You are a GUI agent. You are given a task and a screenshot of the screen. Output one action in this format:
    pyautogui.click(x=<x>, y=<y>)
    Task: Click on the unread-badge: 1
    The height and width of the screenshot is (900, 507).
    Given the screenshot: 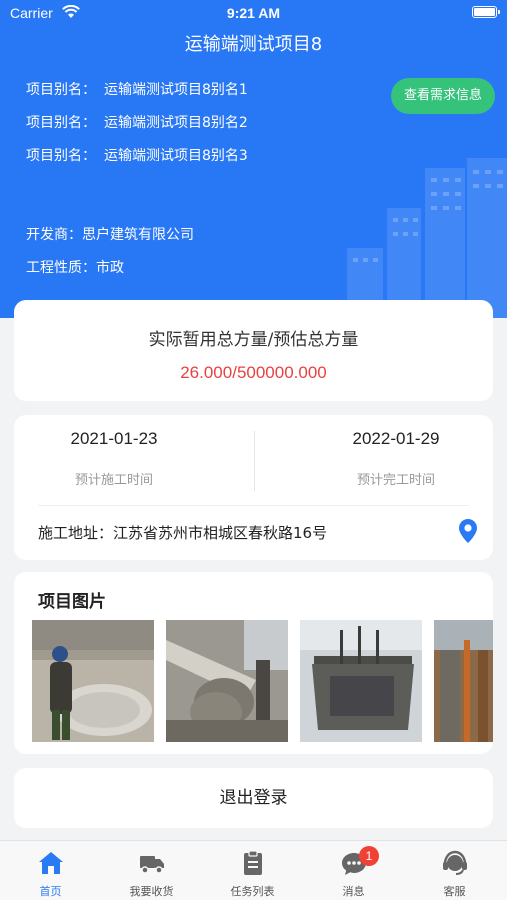 What is the action you would take?
    pyautogui.click(x=369, y=856)
    